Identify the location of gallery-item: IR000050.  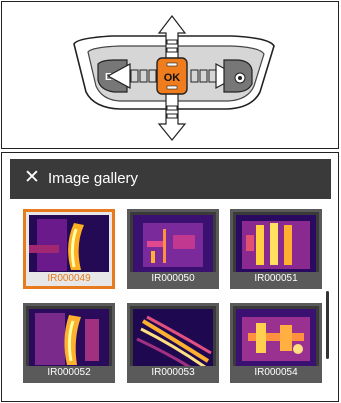
(173, 249).